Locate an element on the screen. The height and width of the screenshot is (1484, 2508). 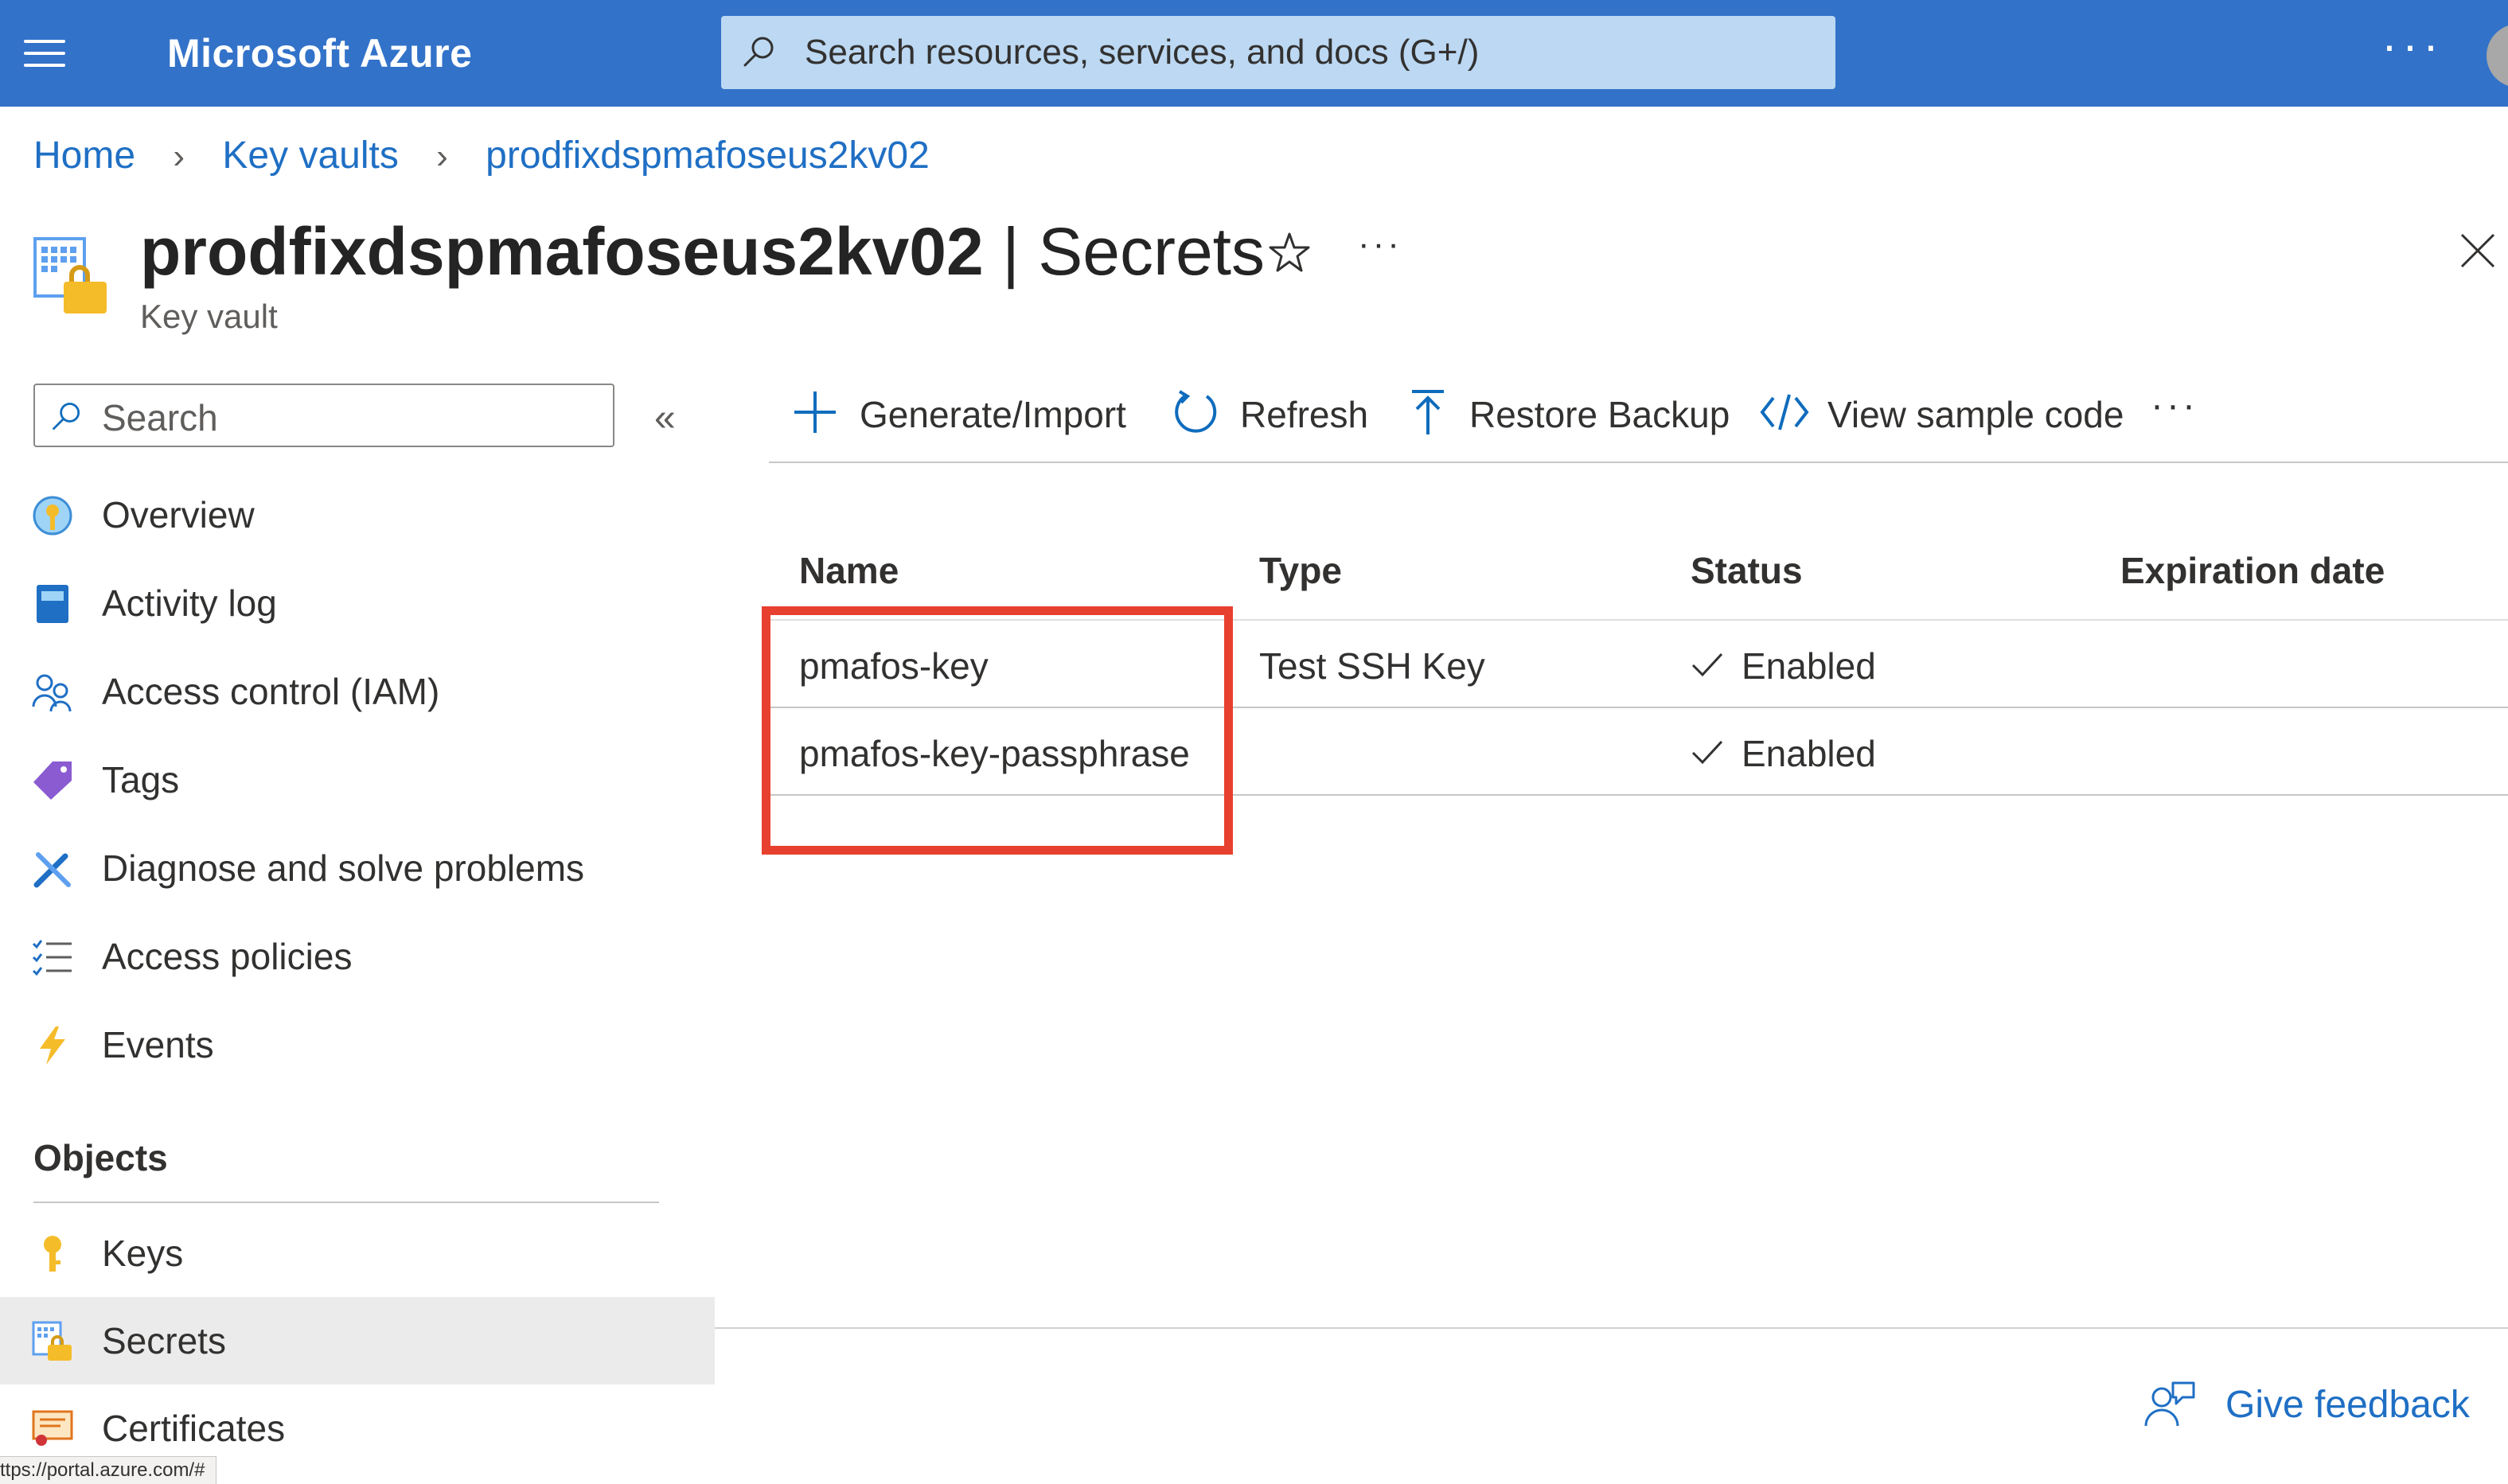
sidebar-item-access-control: Access control (IAM) is located at coordinates (357, 691).